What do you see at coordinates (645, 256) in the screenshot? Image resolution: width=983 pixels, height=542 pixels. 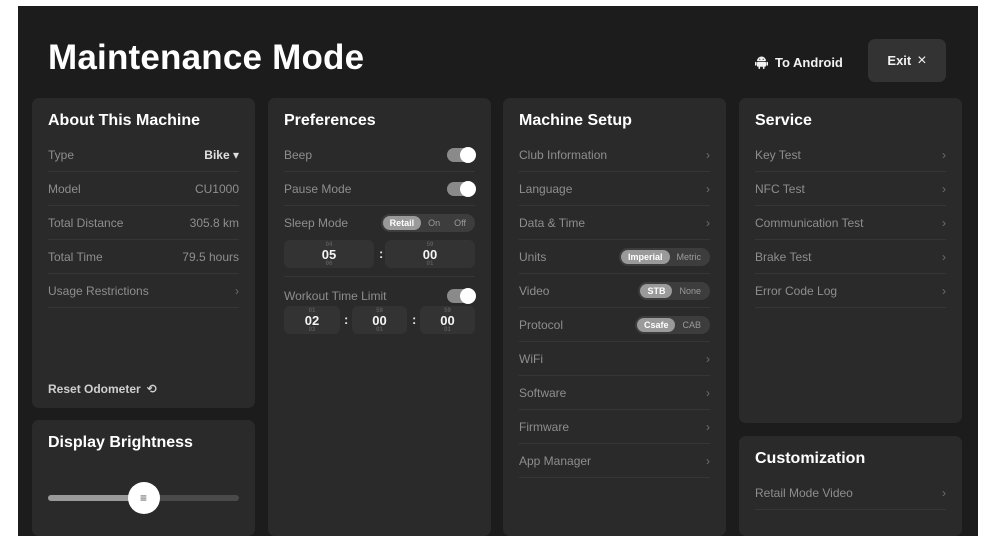 I see `units-option-imperial: Imperial` at bounding box center [645, 256].